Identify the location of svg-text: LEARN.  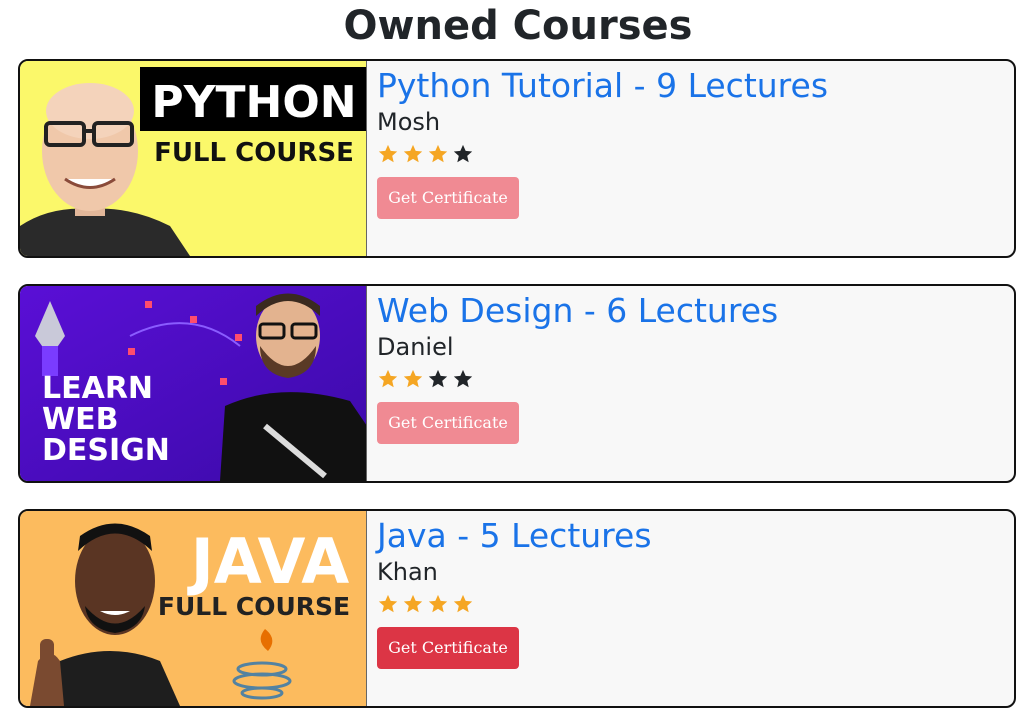
(97, 388).